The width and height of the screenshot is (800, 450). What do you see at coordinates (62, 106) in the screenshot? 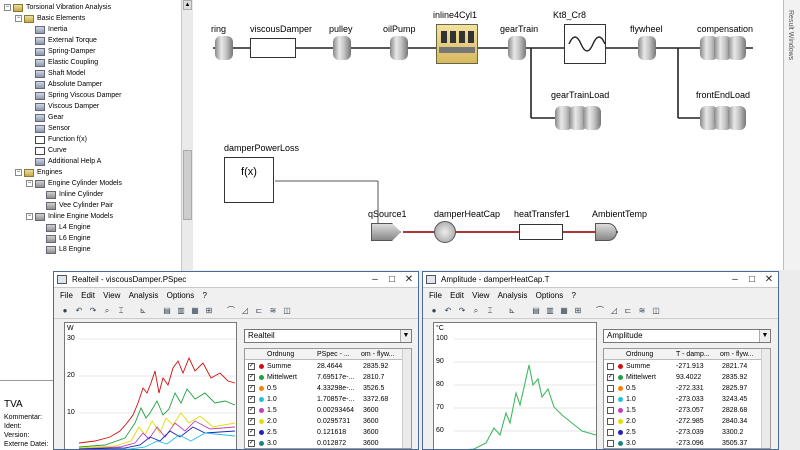
I see `tree-item: Viscous Damper` at bounding box center [62, 106].